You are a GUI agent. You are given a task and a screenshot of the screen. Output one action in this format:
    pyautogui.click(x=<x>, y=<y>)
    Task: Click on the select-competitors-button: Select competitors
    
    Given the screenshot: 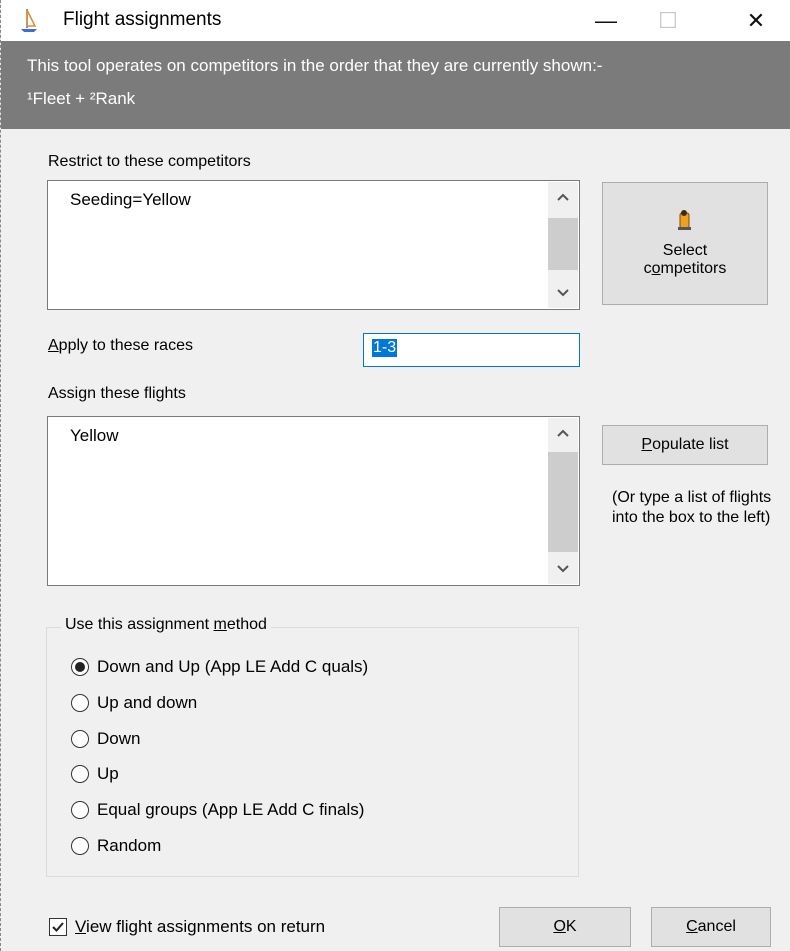 What is the action you would take?
    pyautogui.click(x=685, y=243)
    